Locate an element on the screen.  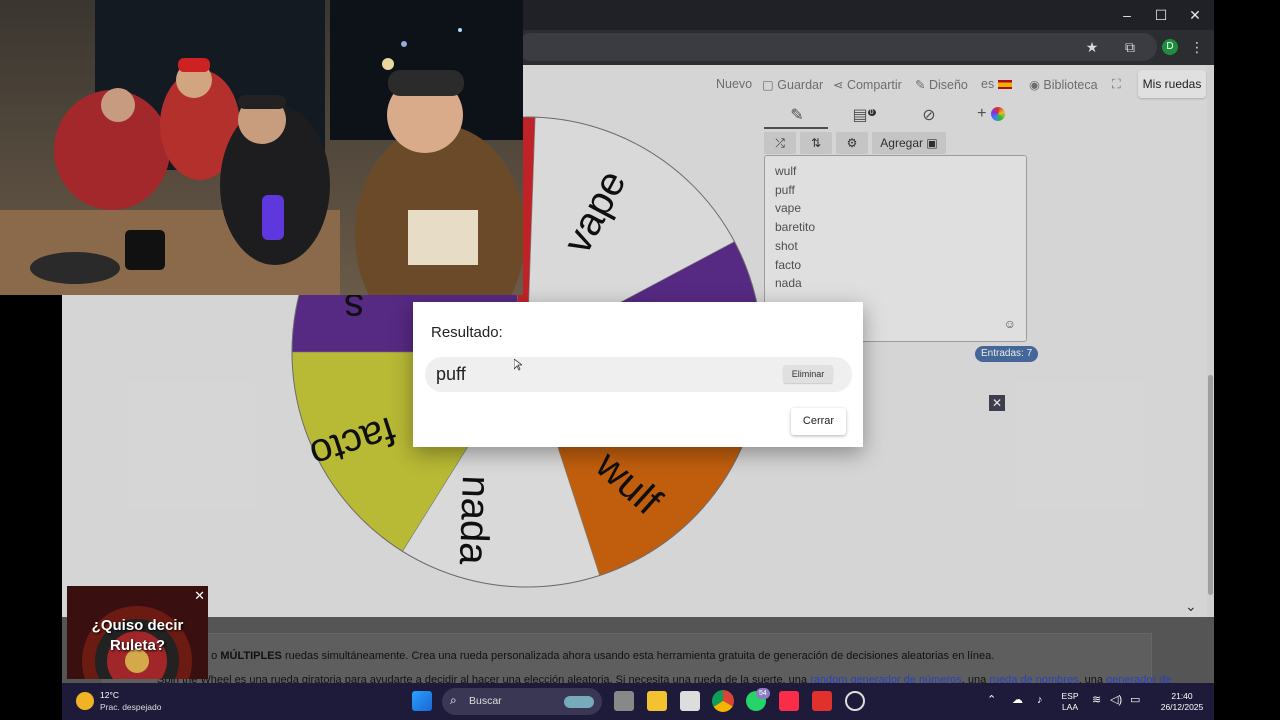
result-value: puff is located at coordinates (451, 374).